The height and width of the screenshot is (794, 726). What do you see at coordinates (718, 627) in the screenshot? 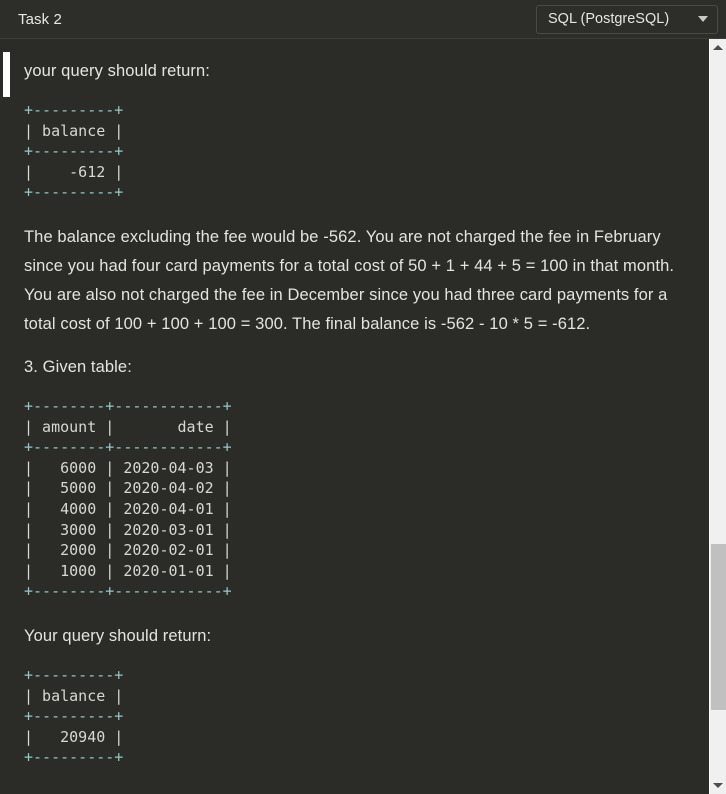
I see `scrollbar-thumb` at bounding box center [718, 627].